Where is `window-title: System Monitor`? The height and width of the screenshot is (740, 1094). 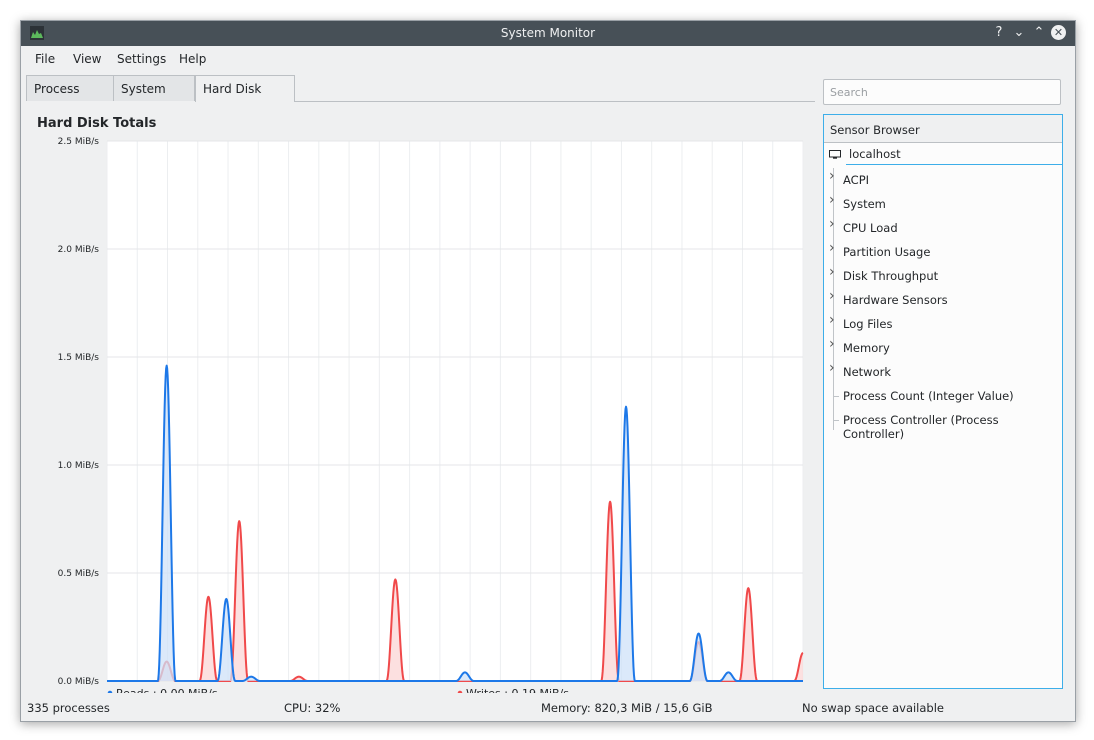
window-title: System Monitor is located at coordinates (548, 33).